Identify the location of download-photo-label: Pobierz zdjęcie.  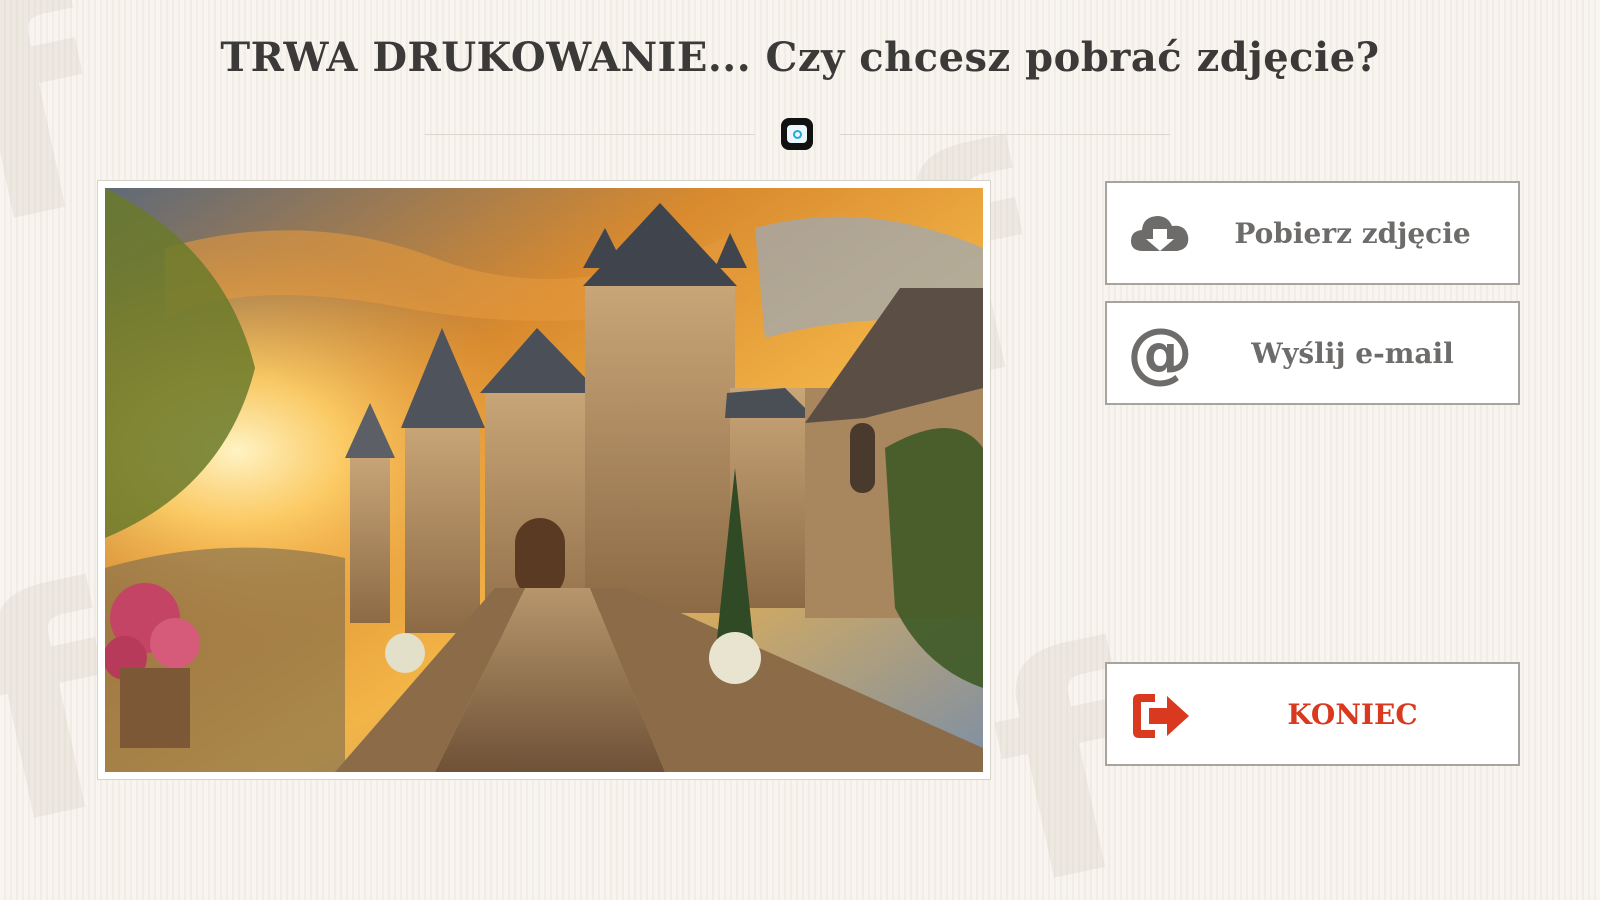
(1352, 233).